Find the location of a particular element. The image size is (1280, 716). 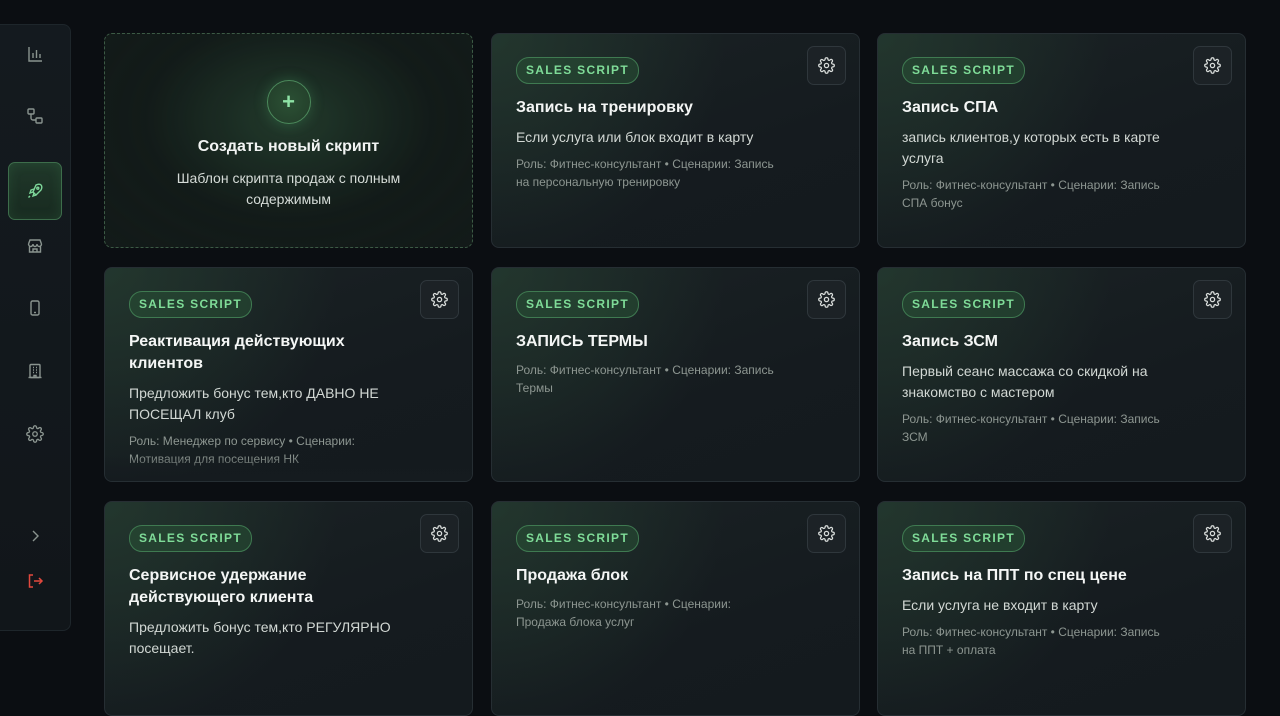

sidebar-item-analytics is located at coordinates (35, 54).